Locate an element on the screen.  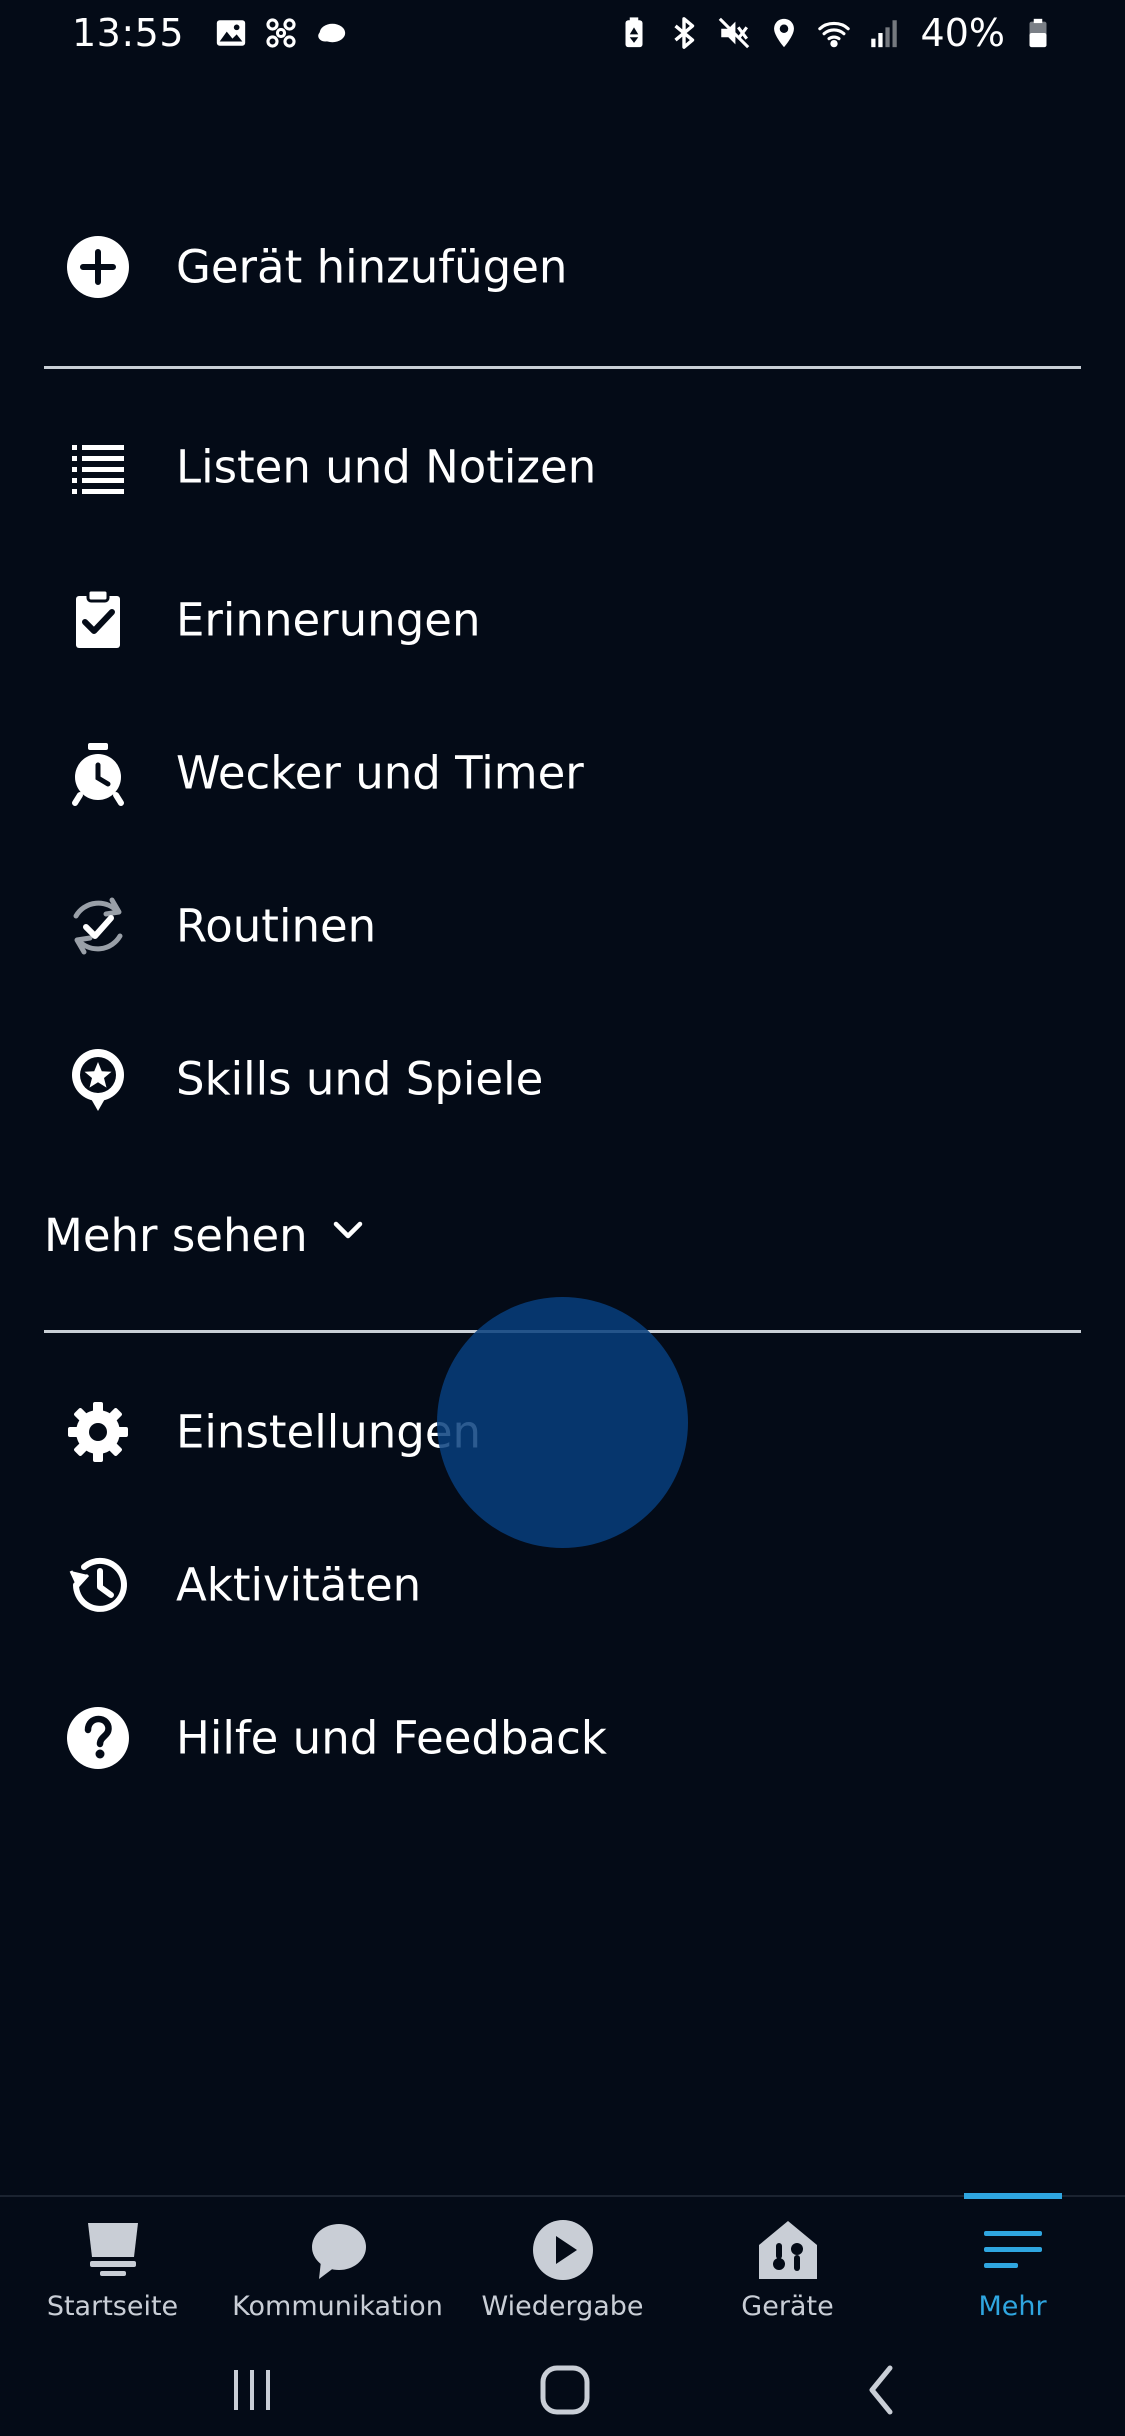
signal-icon is located at coordinates (884, 33).